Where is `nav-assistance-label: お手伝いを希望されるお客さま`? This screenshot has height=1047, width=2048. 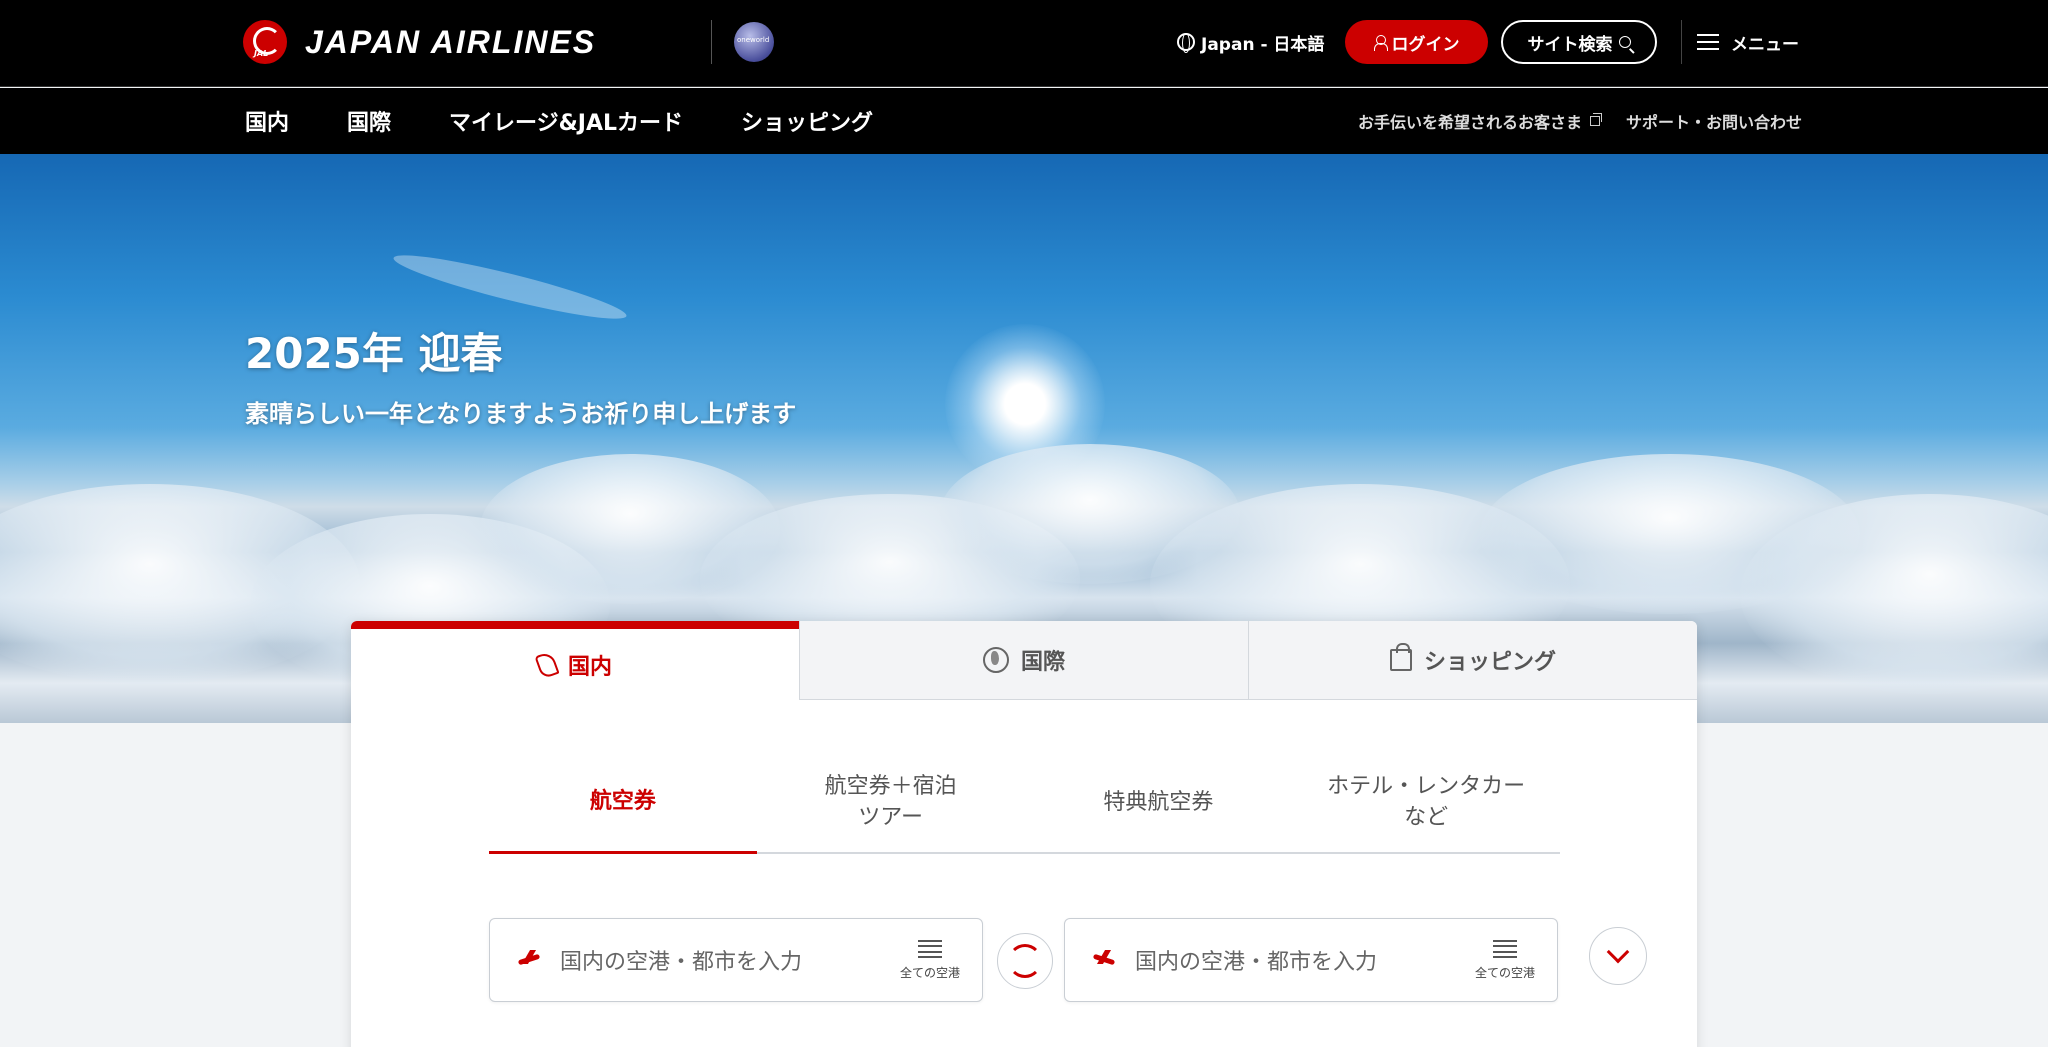 nav-assistance-label: お手伝いを希望されるお客さま is located at coordinates (1469, 122).